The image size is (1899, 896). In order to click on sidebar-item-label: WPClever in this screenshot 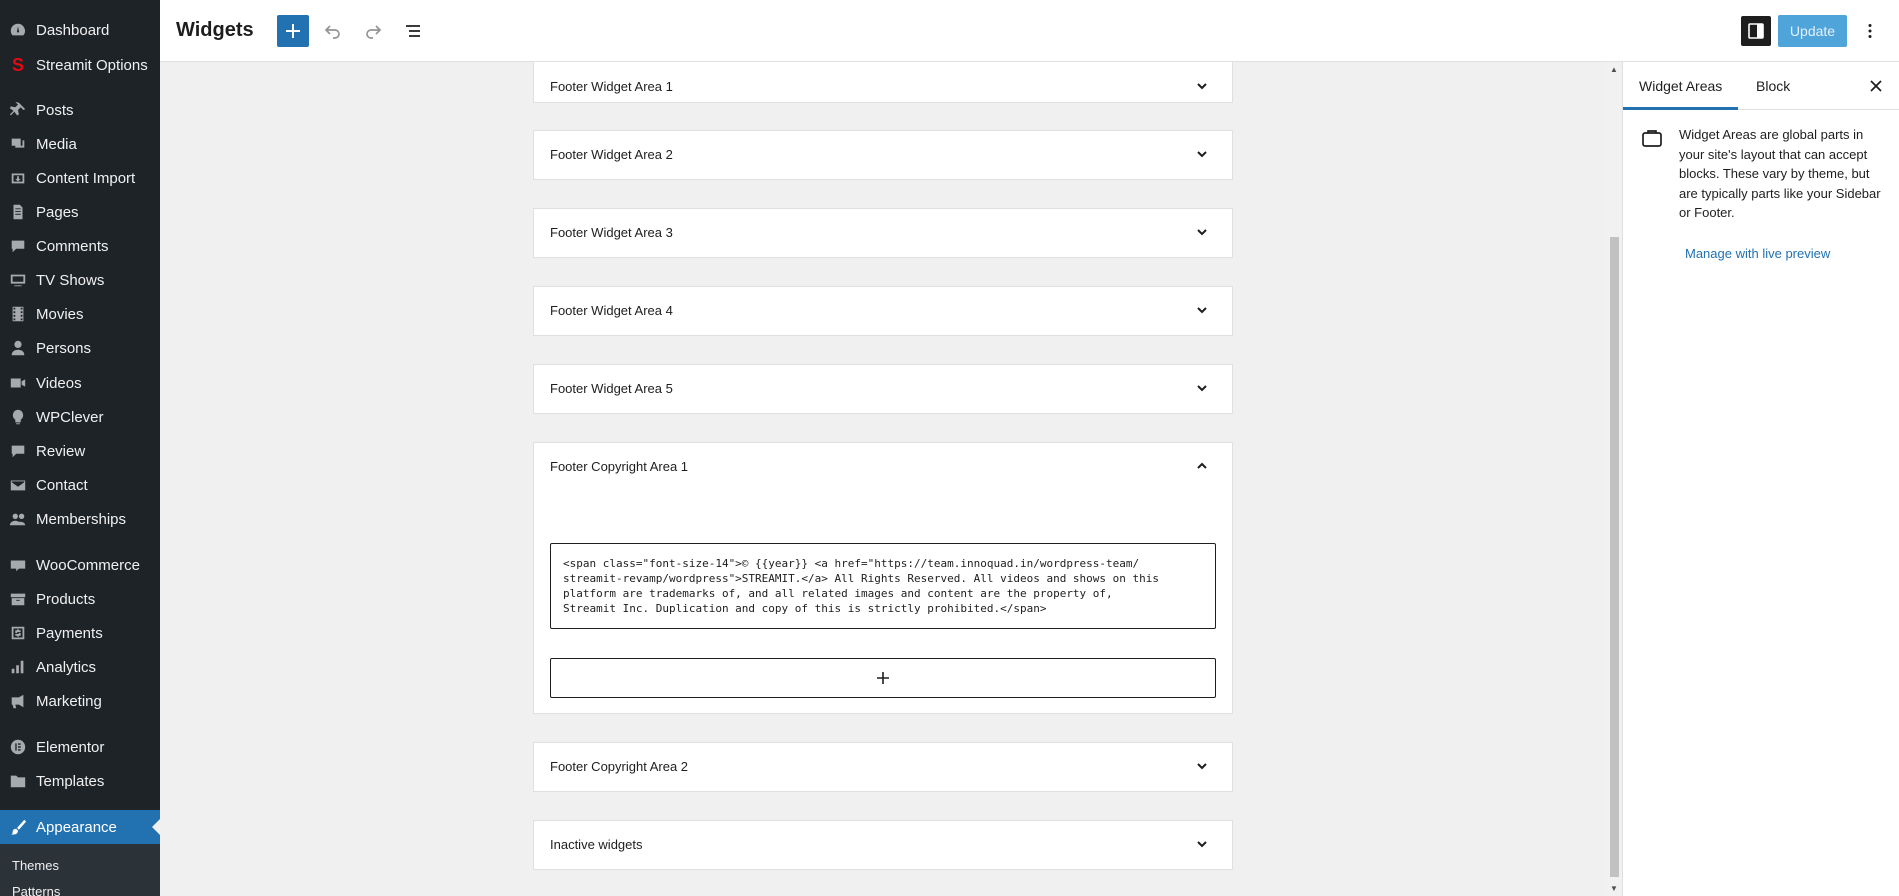, I will do `click(70, 417)`.